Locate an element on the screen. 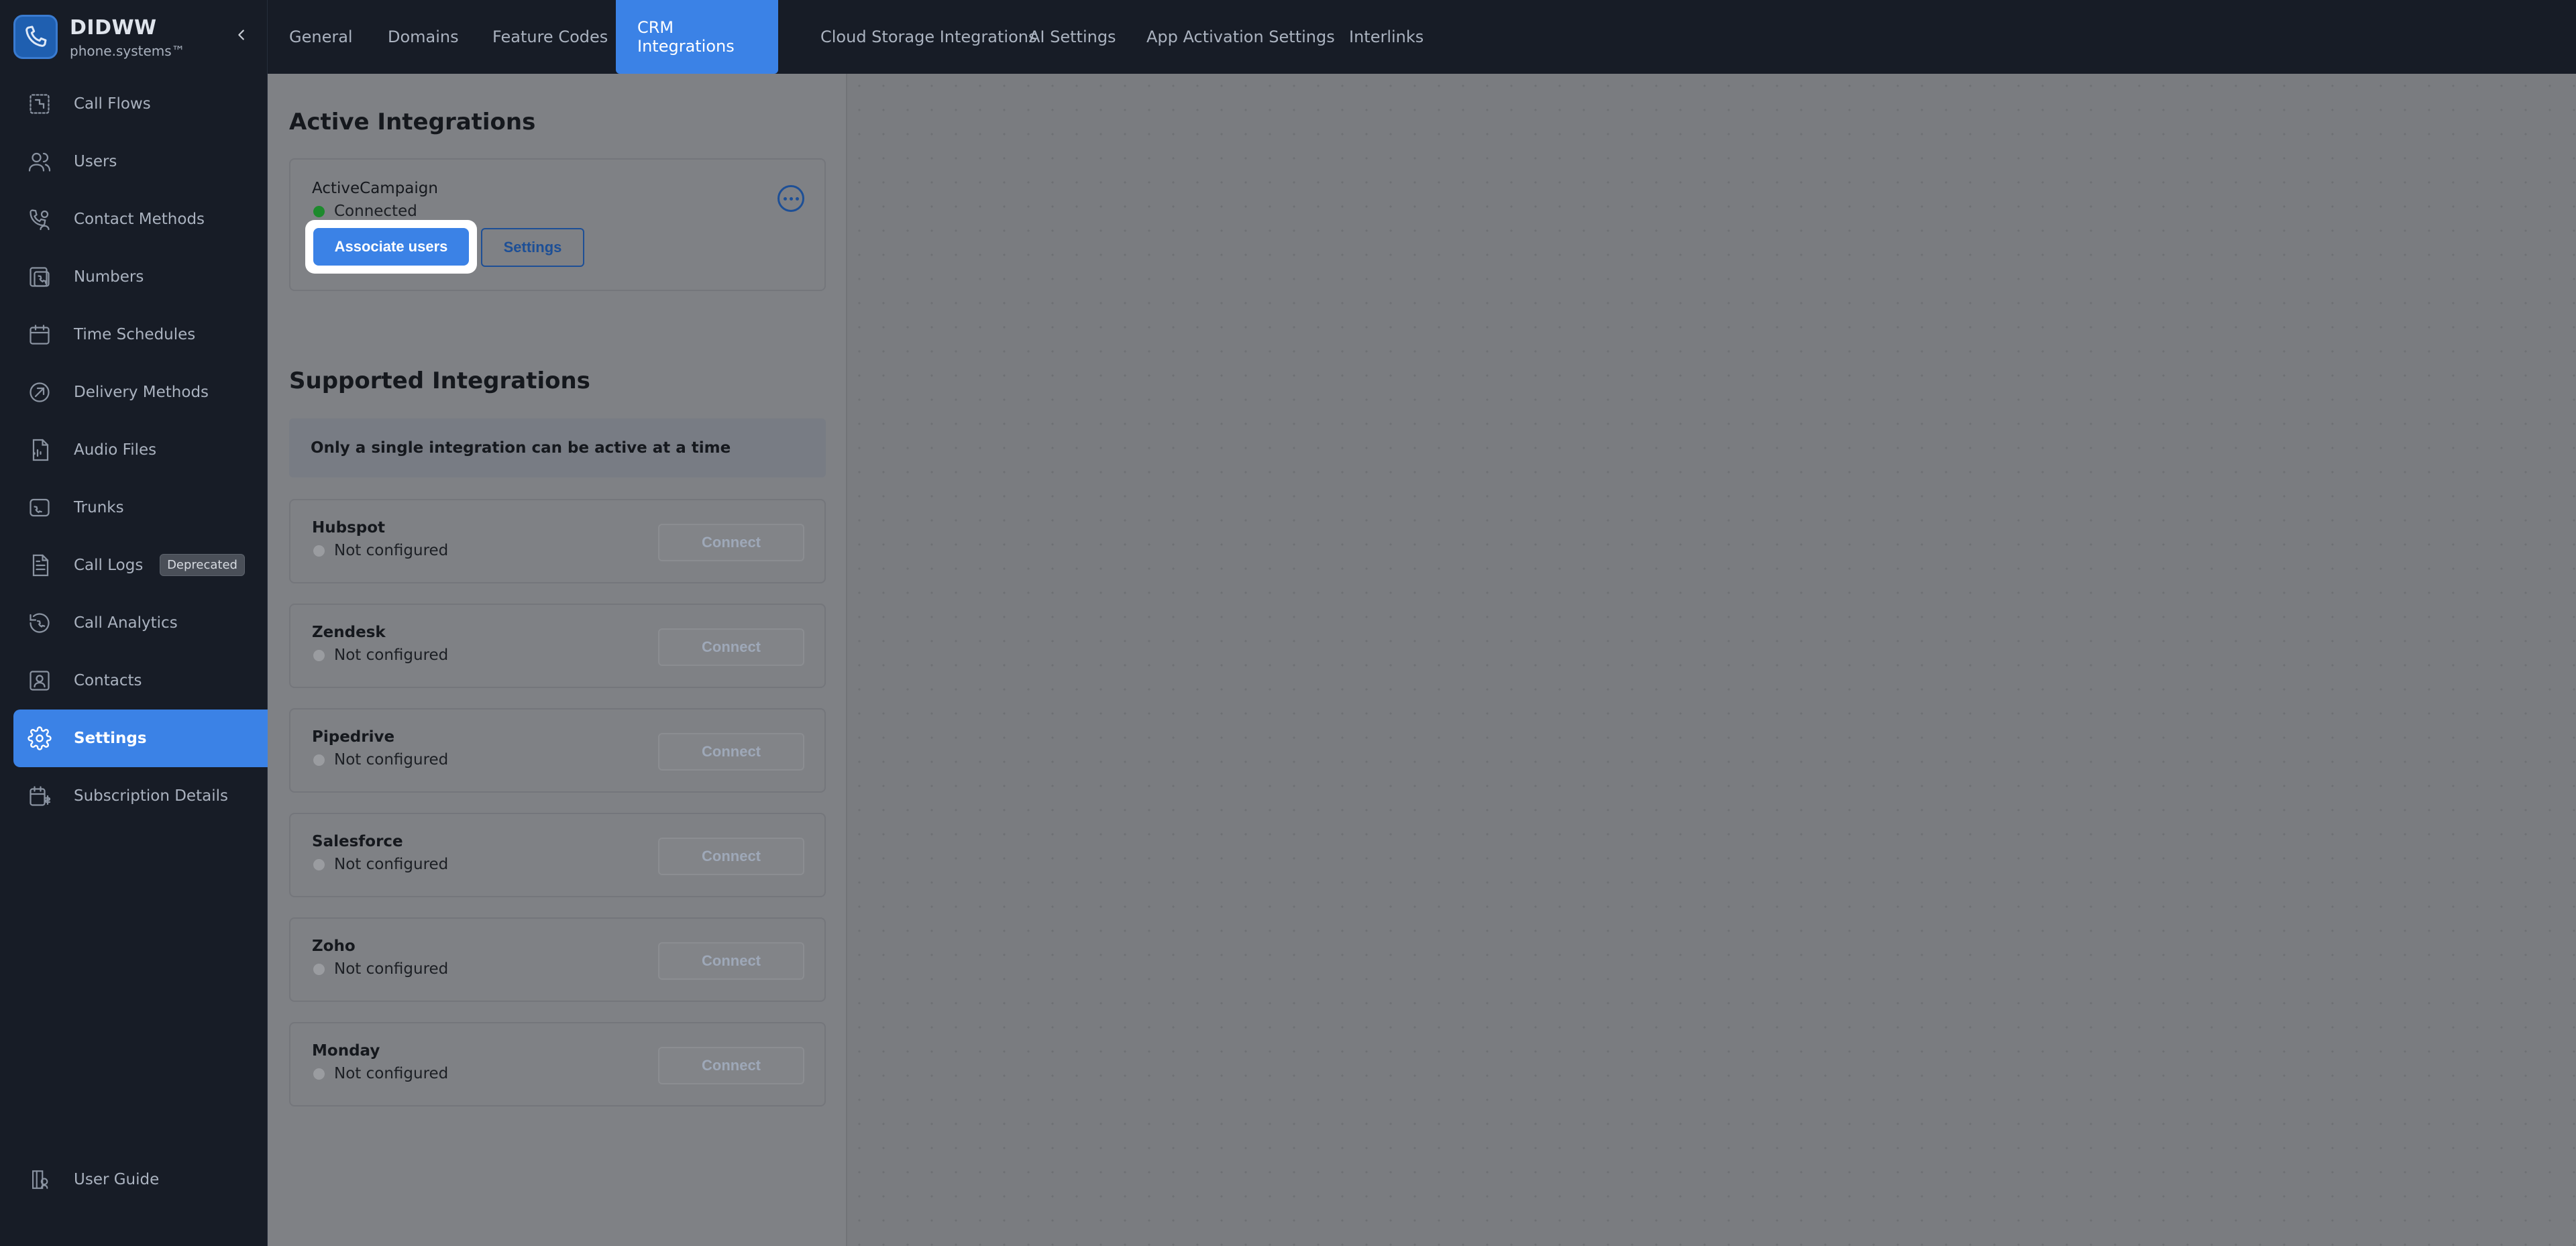  sidebar-item-call-analytics: Call Analytics is located at coordinates (140, 623).